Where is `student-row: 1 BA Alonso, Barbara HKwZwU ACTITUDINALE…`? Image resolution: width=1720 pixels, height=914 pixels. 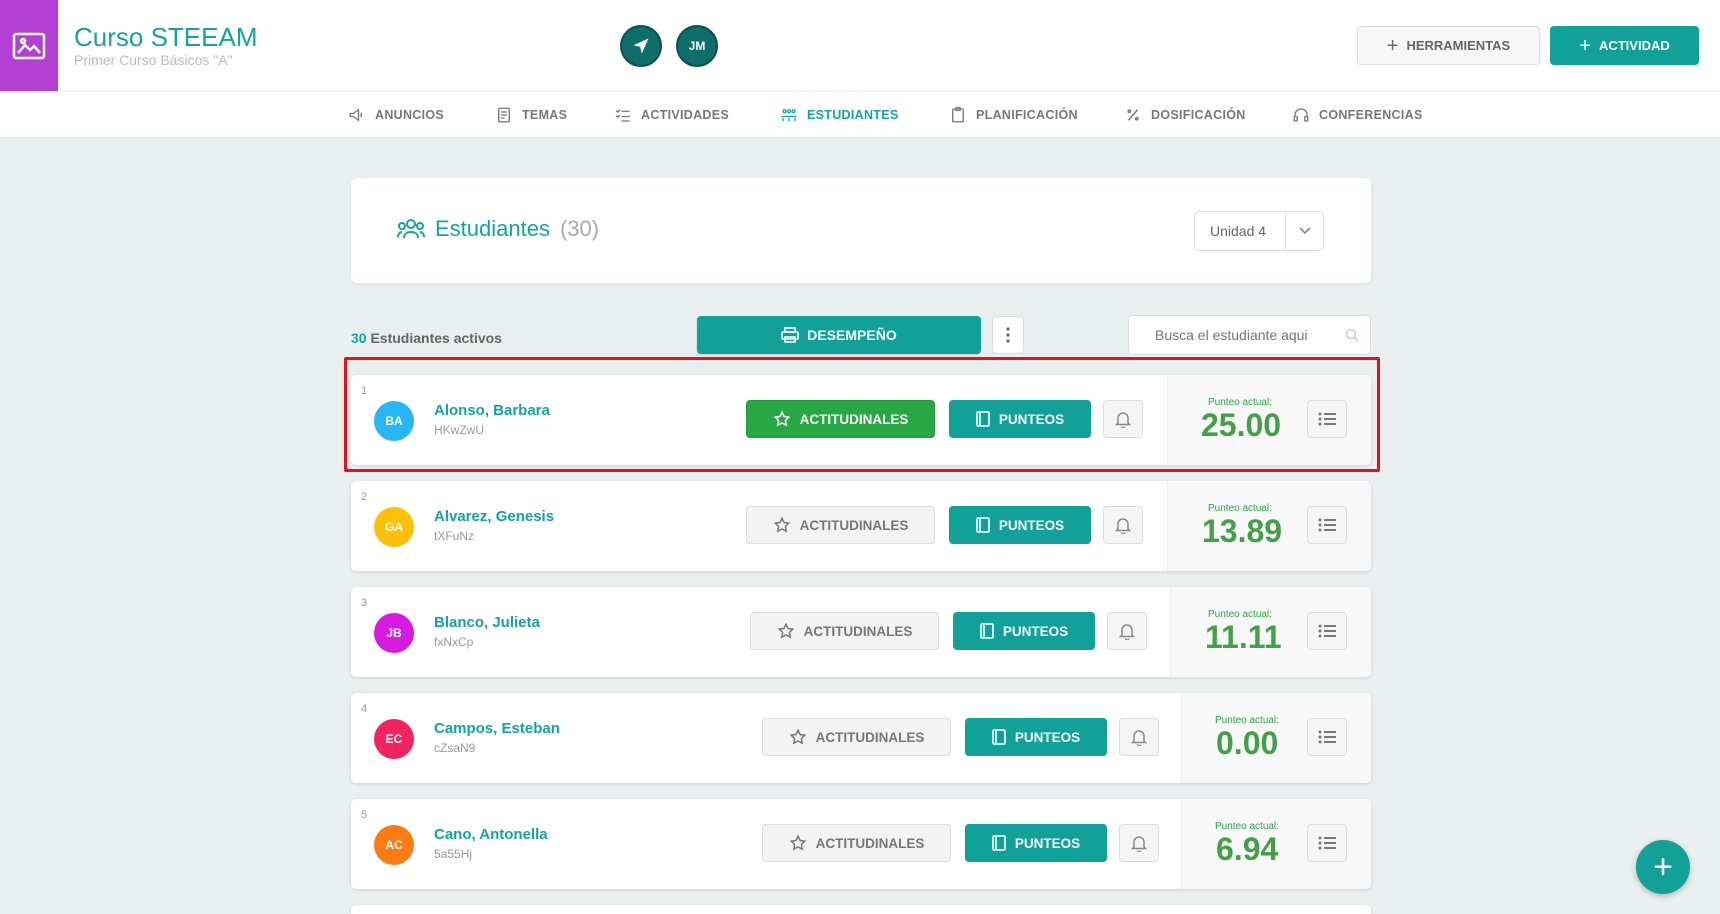
student-row: 1 BA Alonso, Barbara HKwZwU ACTITUDINALE… is located at coordinates (861, 420).